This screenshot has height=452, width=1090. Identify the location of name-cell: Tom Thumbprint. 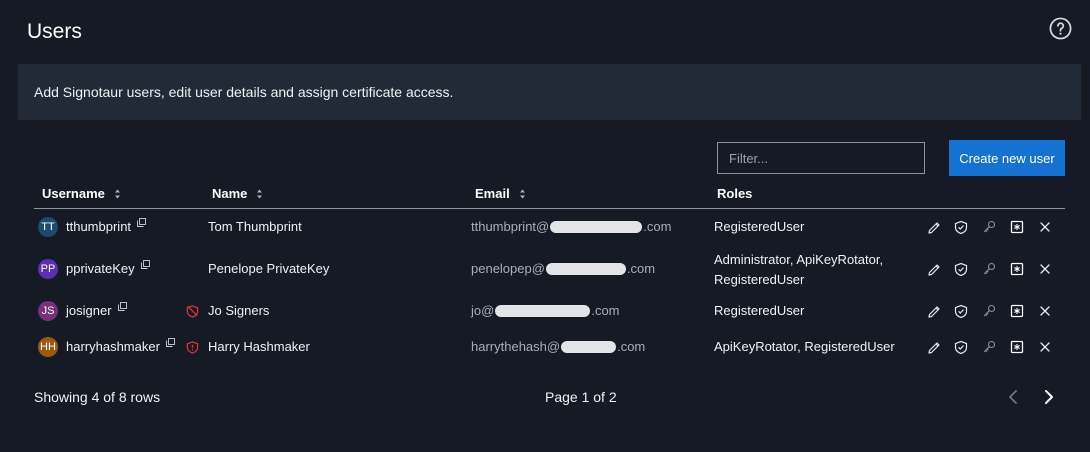
(255, 226).